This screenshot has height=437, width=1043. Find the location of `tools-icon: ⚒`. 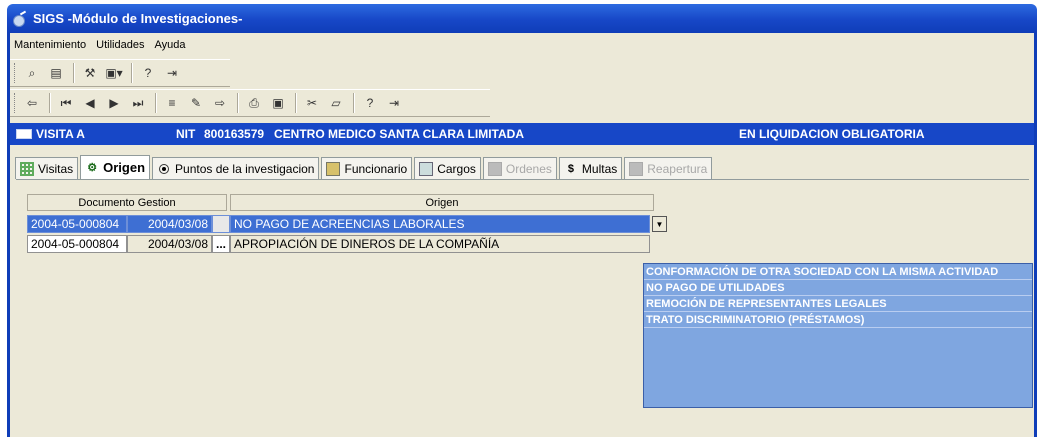

tools-icon: ⚒ is located at coordinates (90, 73).